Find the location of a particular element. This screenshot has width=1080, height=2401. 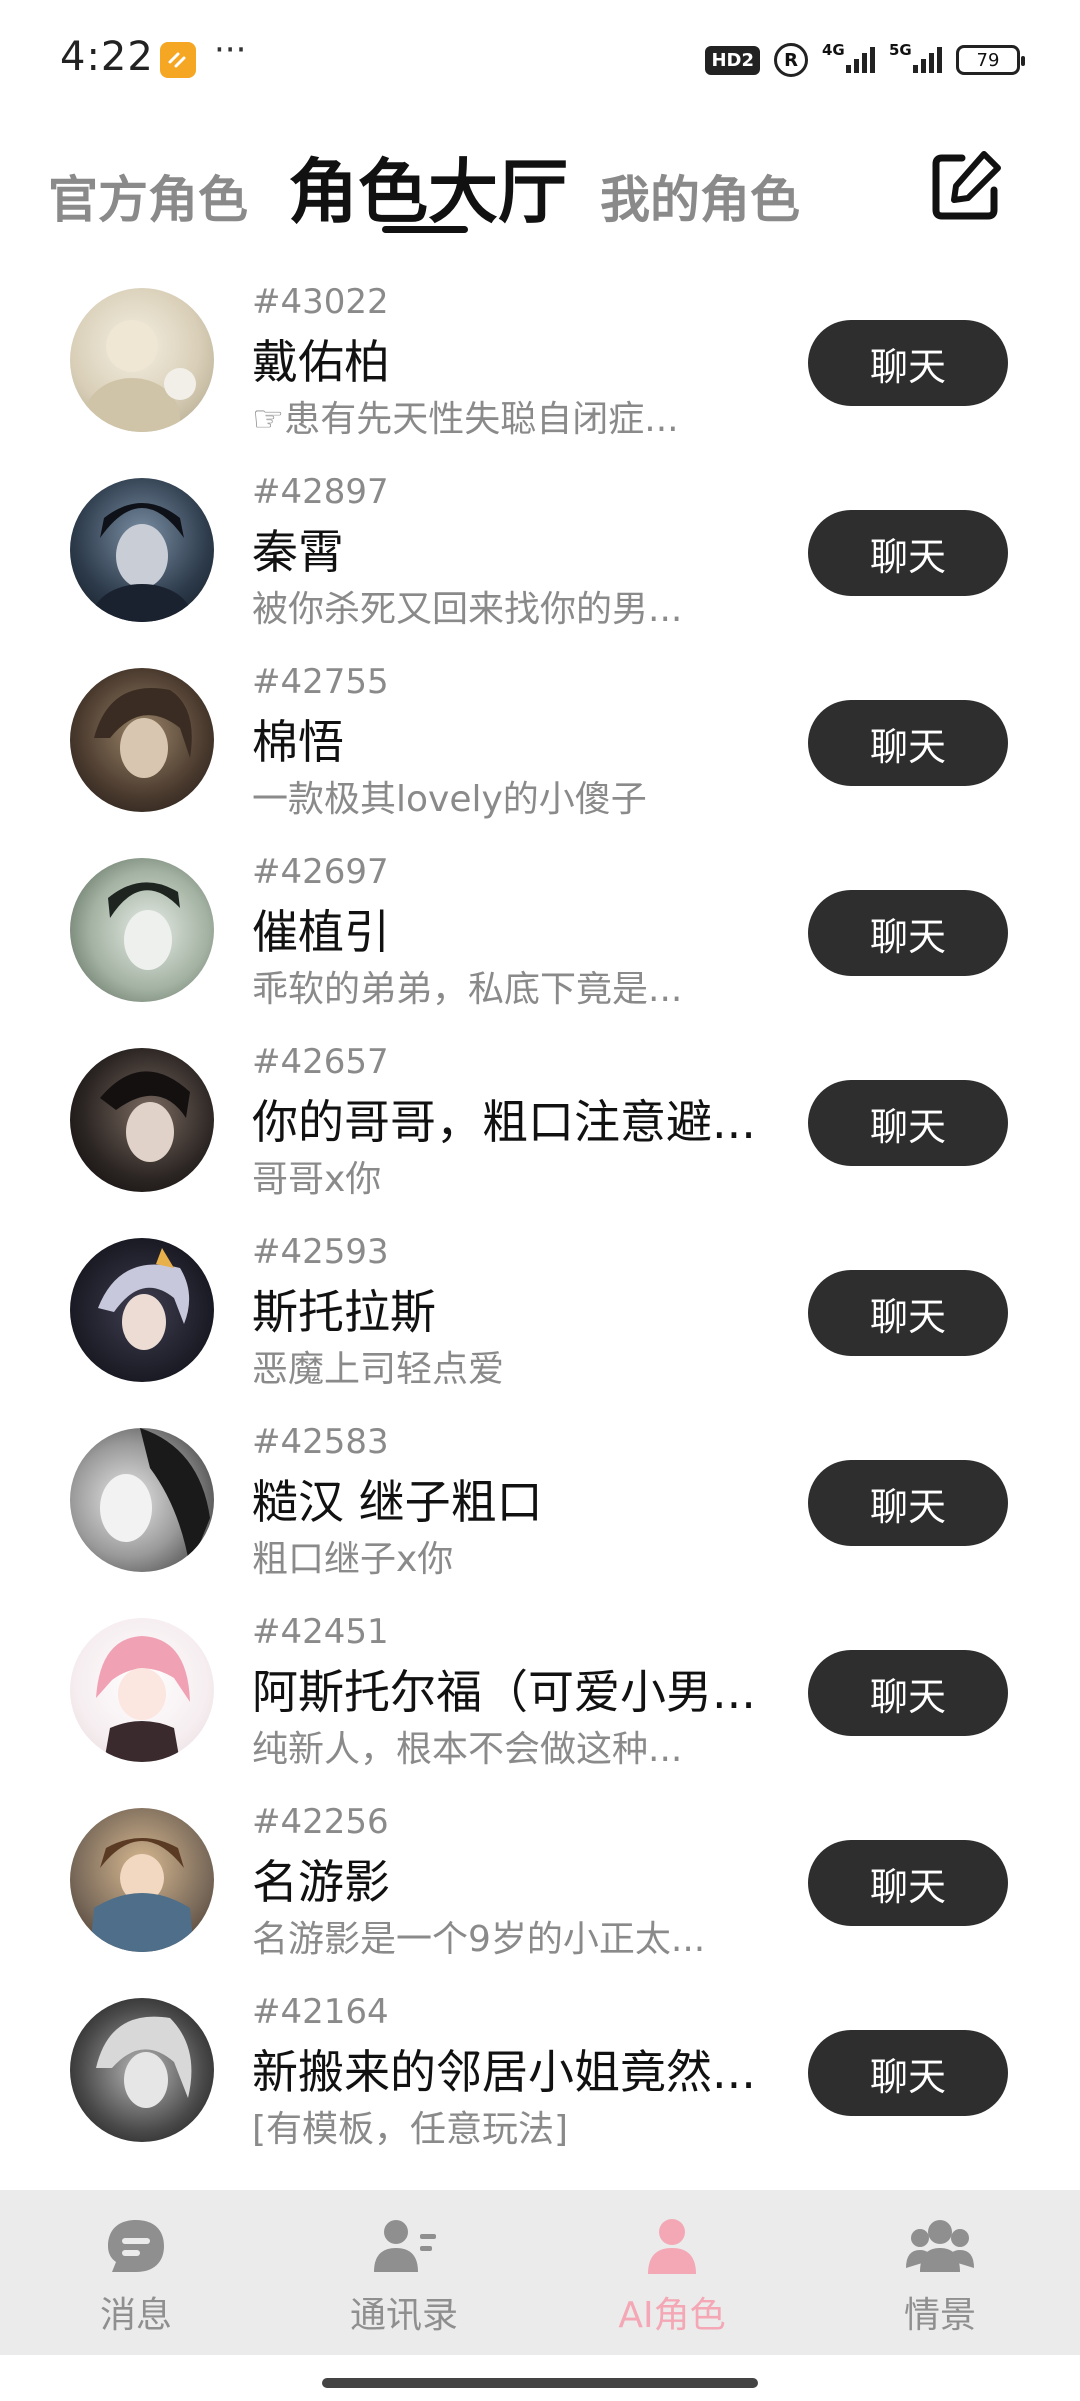

nav-item-ai-roles: AI角色 is located at coordinates (672, 2272).